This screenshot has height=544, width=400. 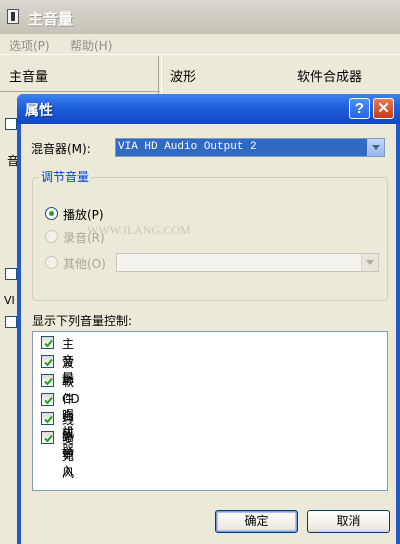 I want to click on radio-playback, so click(x=51, y=213).